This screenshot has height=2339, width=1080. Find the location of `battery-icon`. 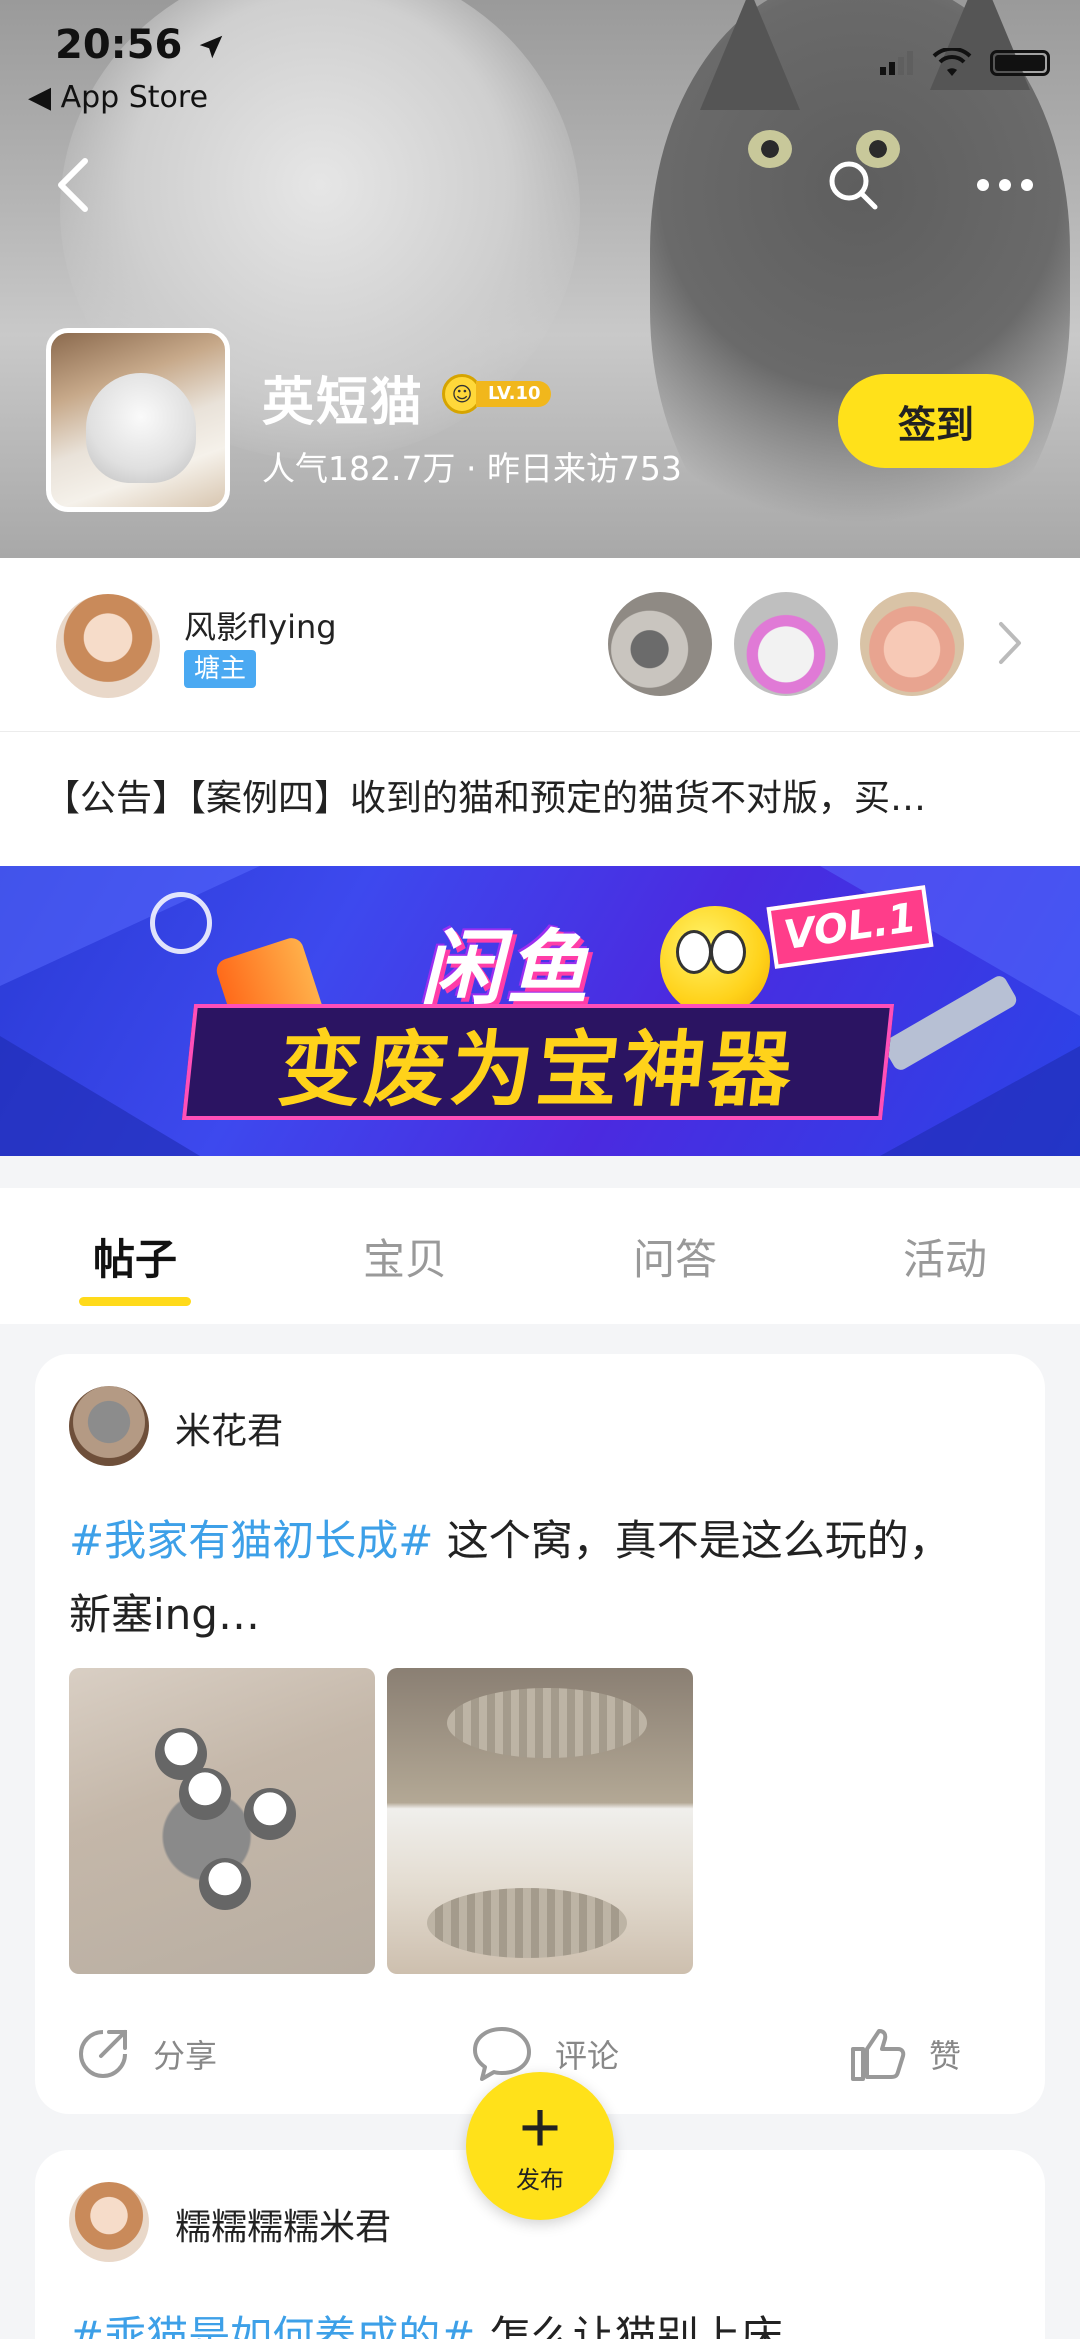

battery-icon is located at coordinates (1020, 63).